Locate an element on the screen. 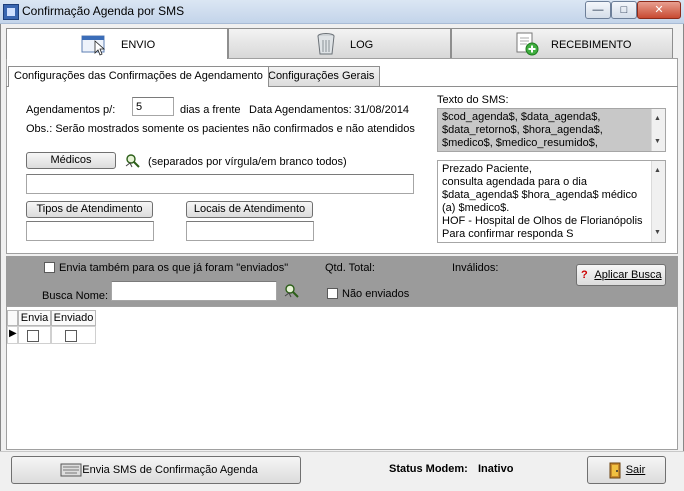  envia-tambem-checkbox is located at coordinates (49, 267).